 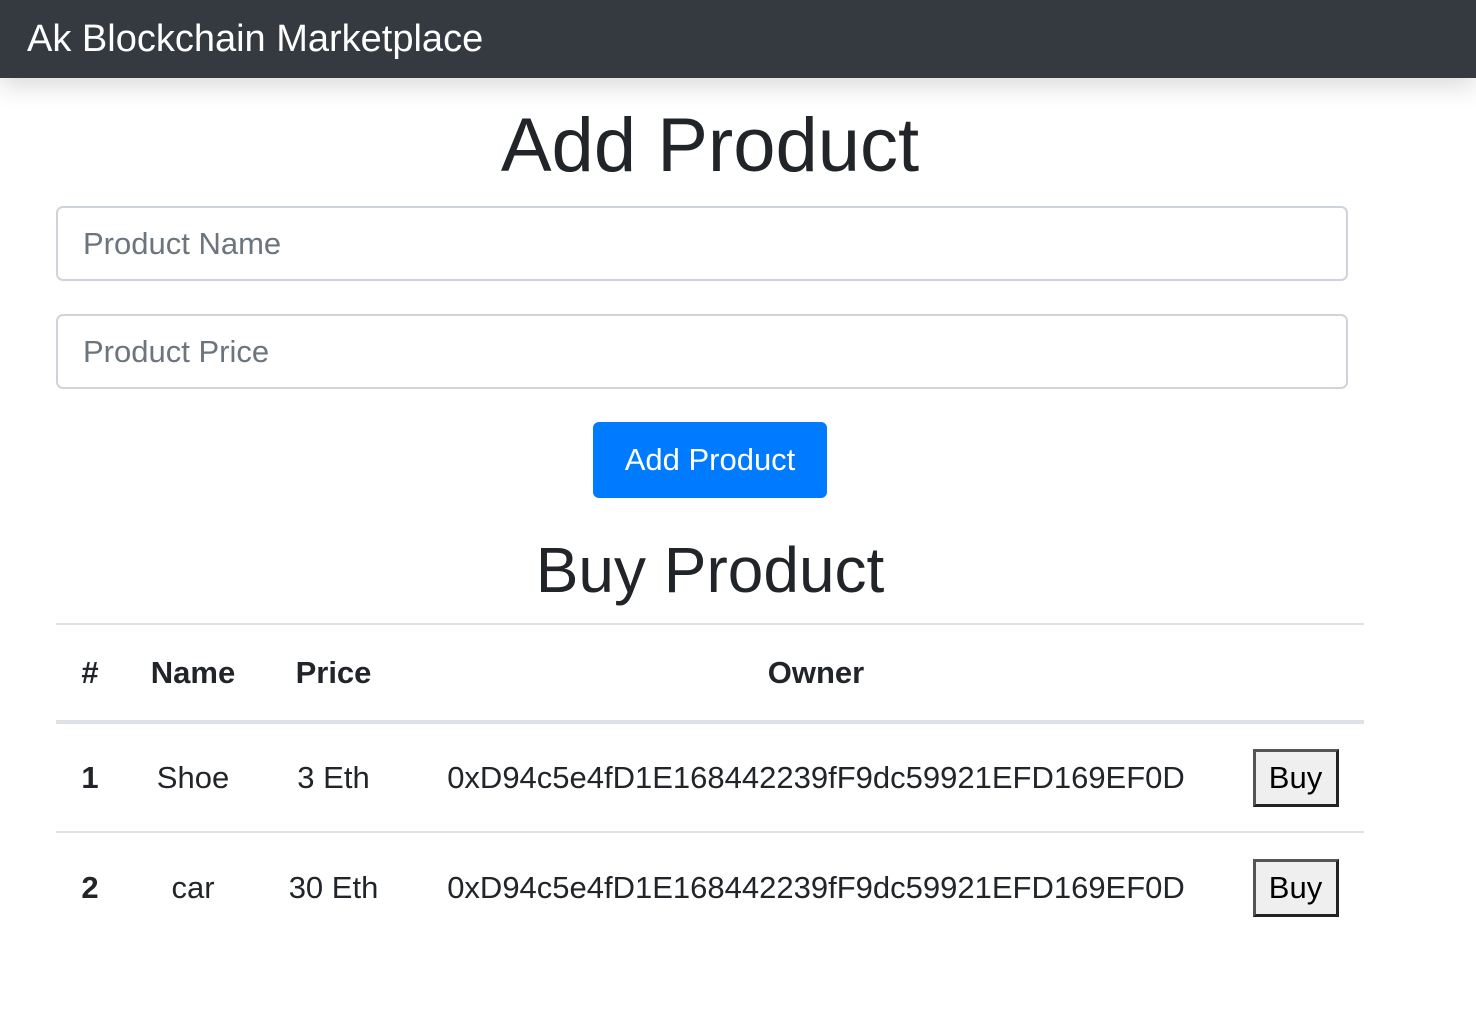 What do you see at coordinates (702, 243) in the screenshot?
I see `product-name-input` at bounding box center [702, 243].